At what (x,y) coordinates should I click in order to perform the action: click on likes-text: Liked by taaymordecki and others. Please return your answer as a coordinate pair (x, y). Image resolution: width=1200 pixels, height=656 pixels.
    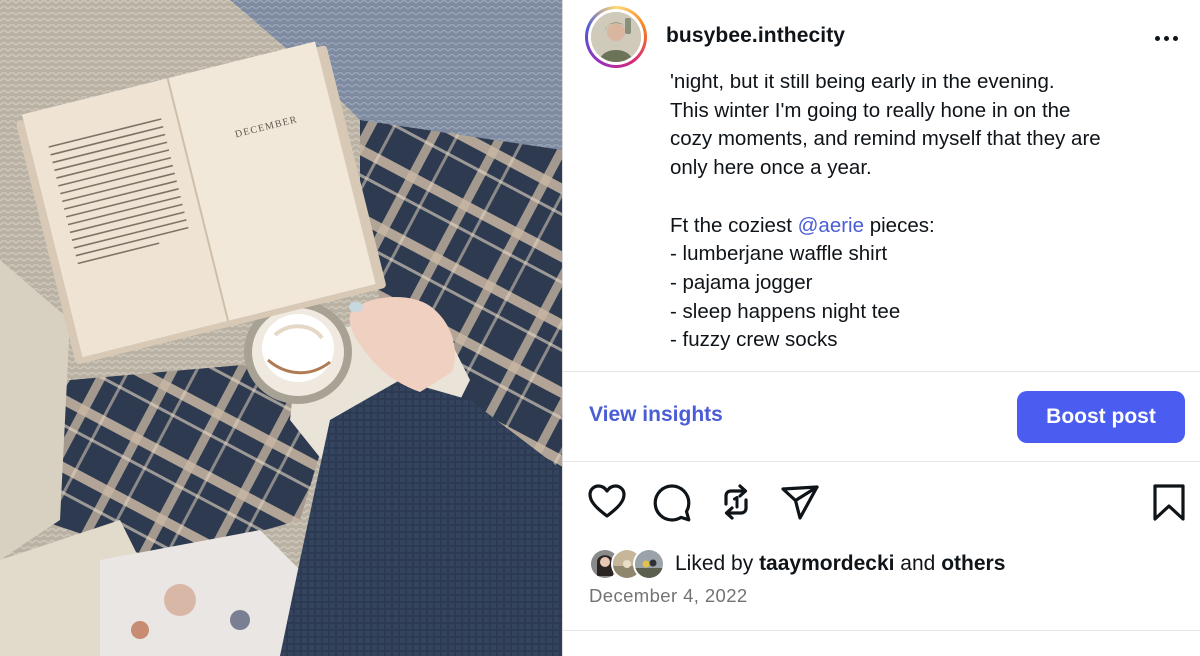
    Looking at the image, I should click on (840, 563).